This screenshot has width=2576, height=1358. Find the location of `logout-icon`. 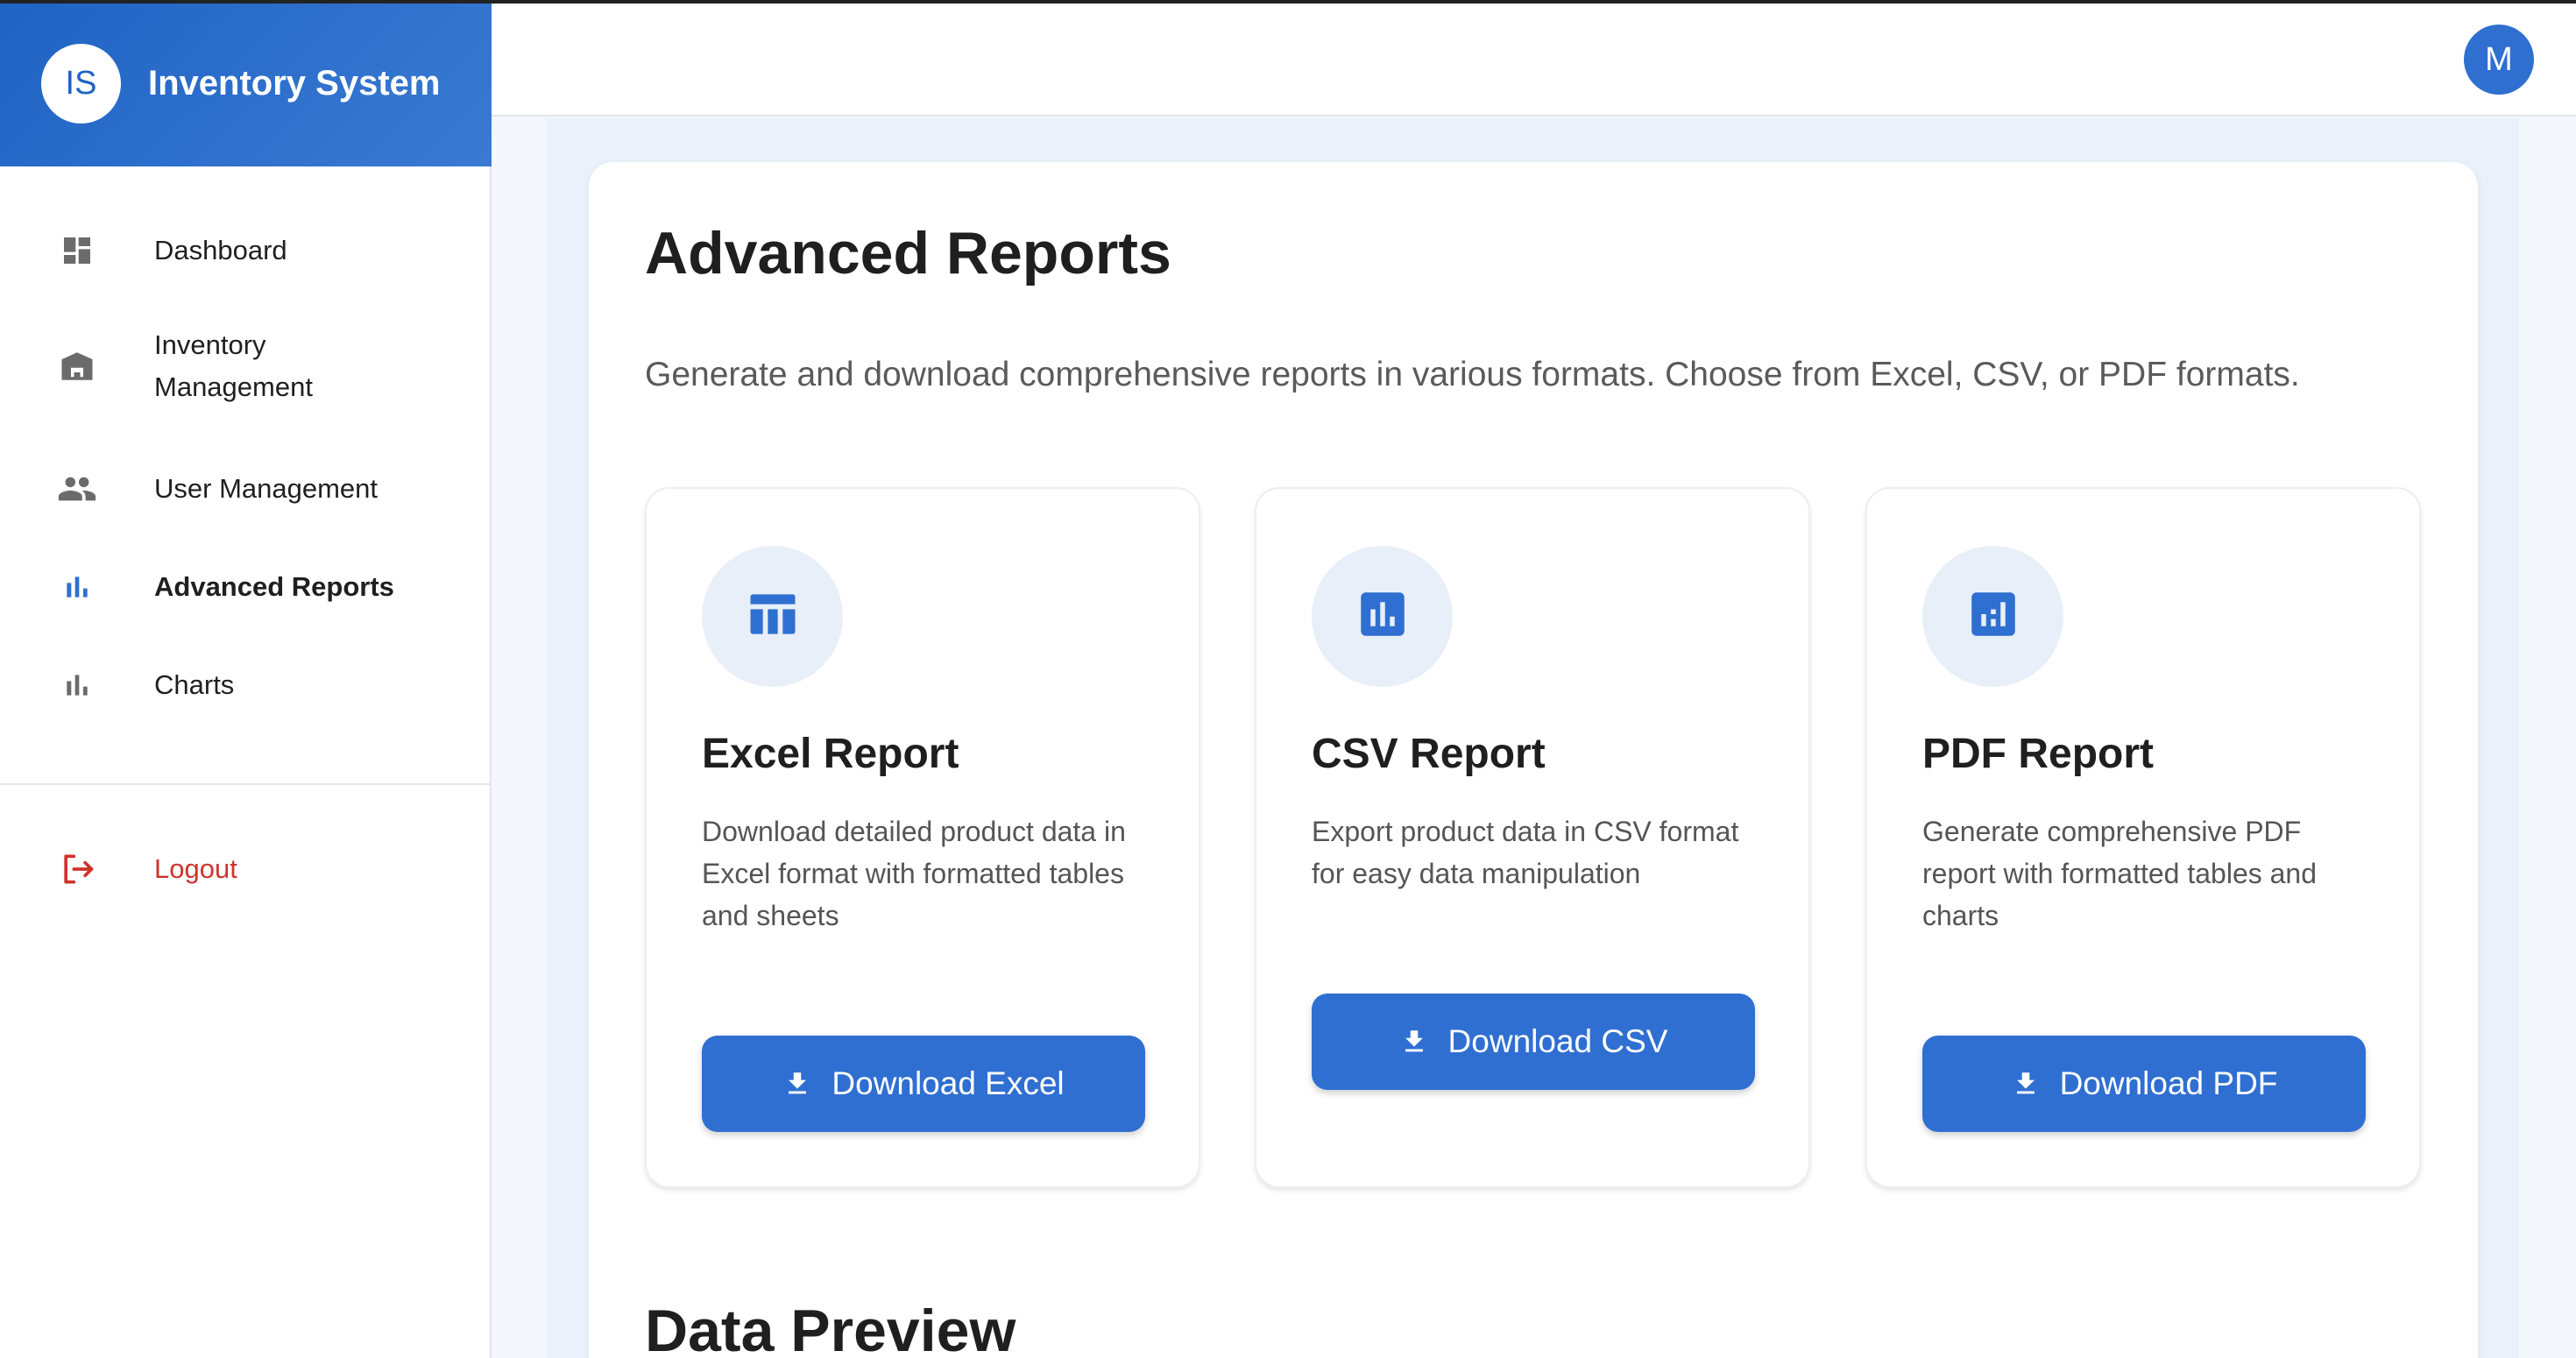

logout-icon is located at coordinates (77, 869).